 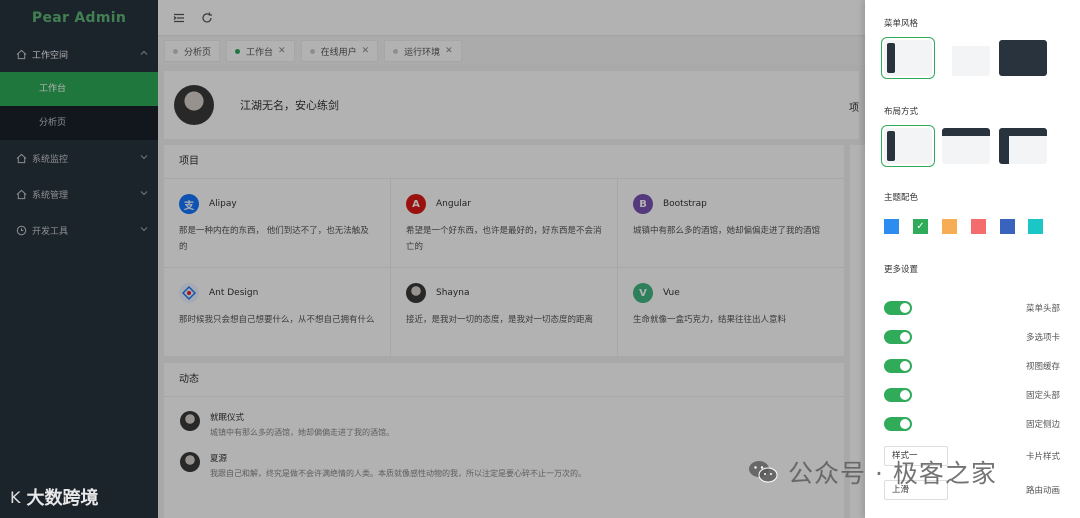 I want to click on toggle-label: 视图缓存, so click(x=1042, y=367).